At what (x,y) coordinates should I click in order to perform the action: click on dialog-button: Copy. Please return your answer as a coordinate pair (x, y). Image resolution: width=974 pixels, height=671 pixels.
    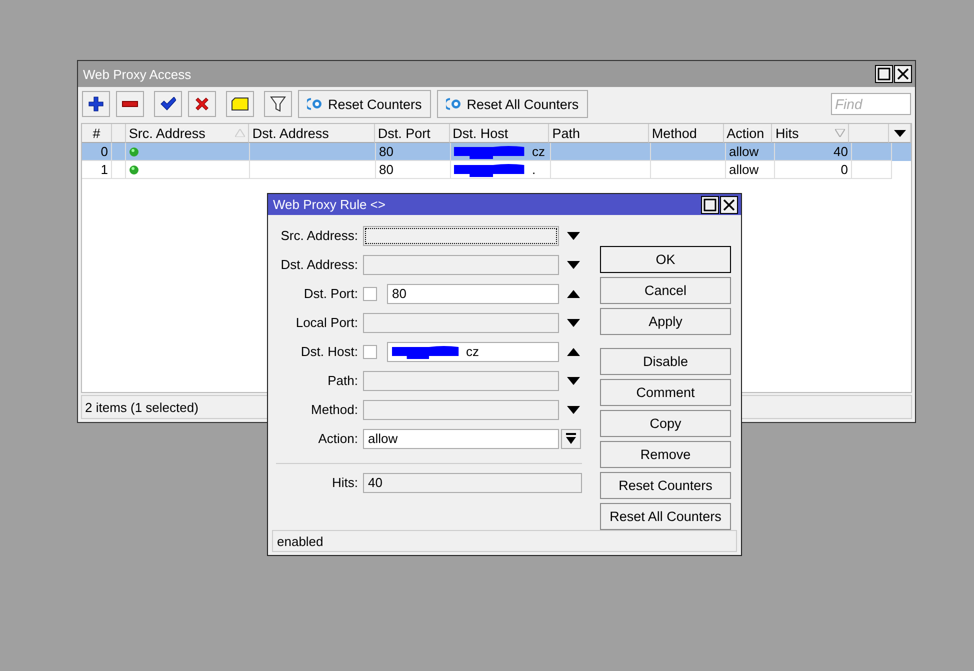
    Looking at the image, I should click on (665, 424).